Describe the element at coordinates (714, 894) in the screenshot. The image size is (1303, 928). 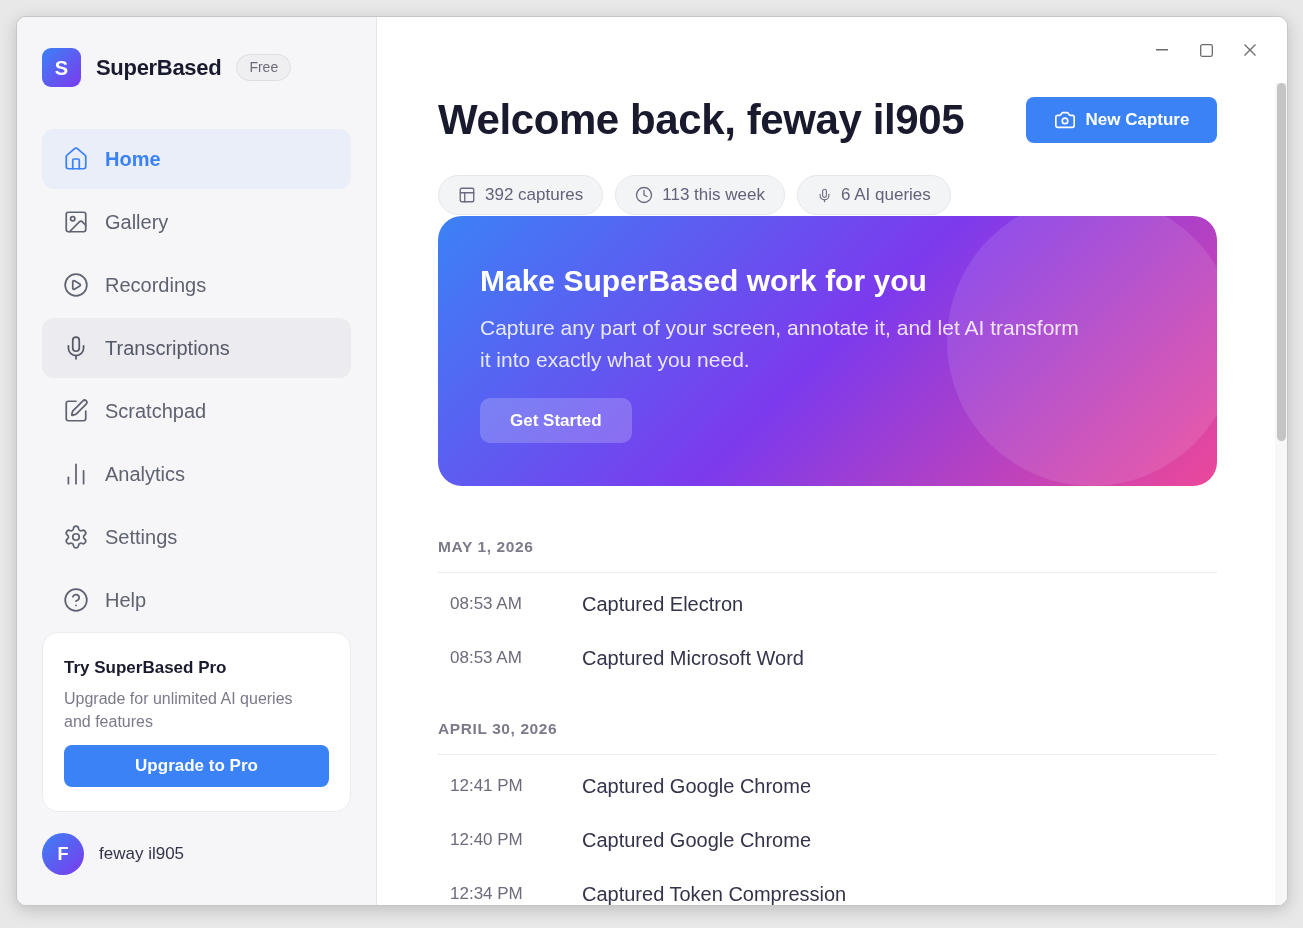
I see `activity-title: Captured Token Compression` at that location.